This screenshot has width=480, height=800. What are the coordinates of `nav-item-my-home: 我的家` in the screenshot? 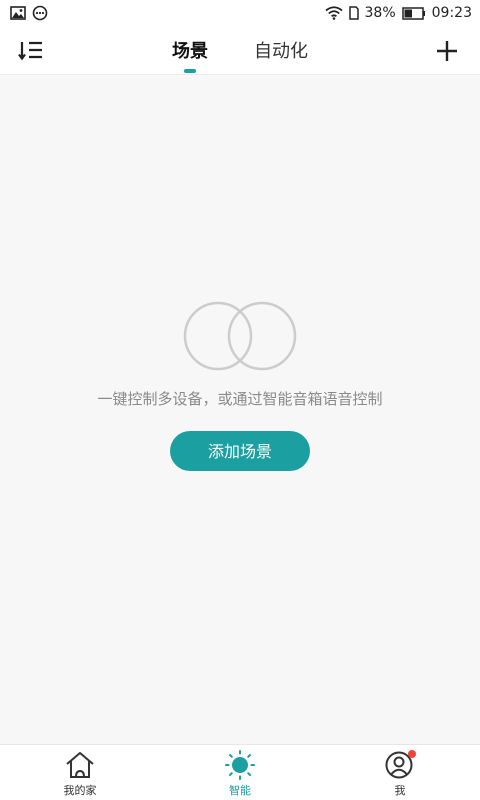 It's located at (80, 772).